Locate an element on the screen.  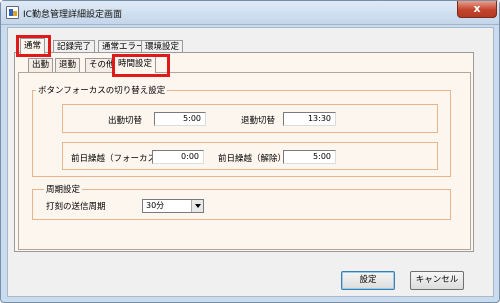
prevday-focus-label: 前日繰越（フォーカス） is located at coordinates (118, 159).